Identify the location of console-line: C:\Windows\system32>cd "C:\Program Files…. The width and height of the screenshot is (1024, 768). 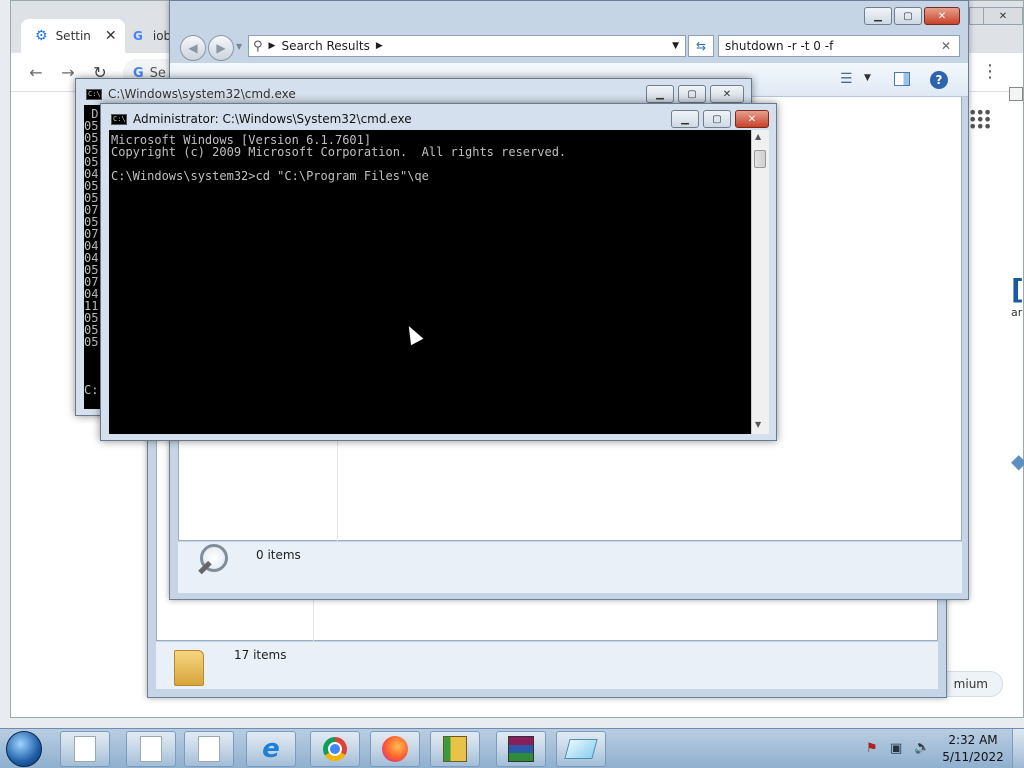
(270, 176).